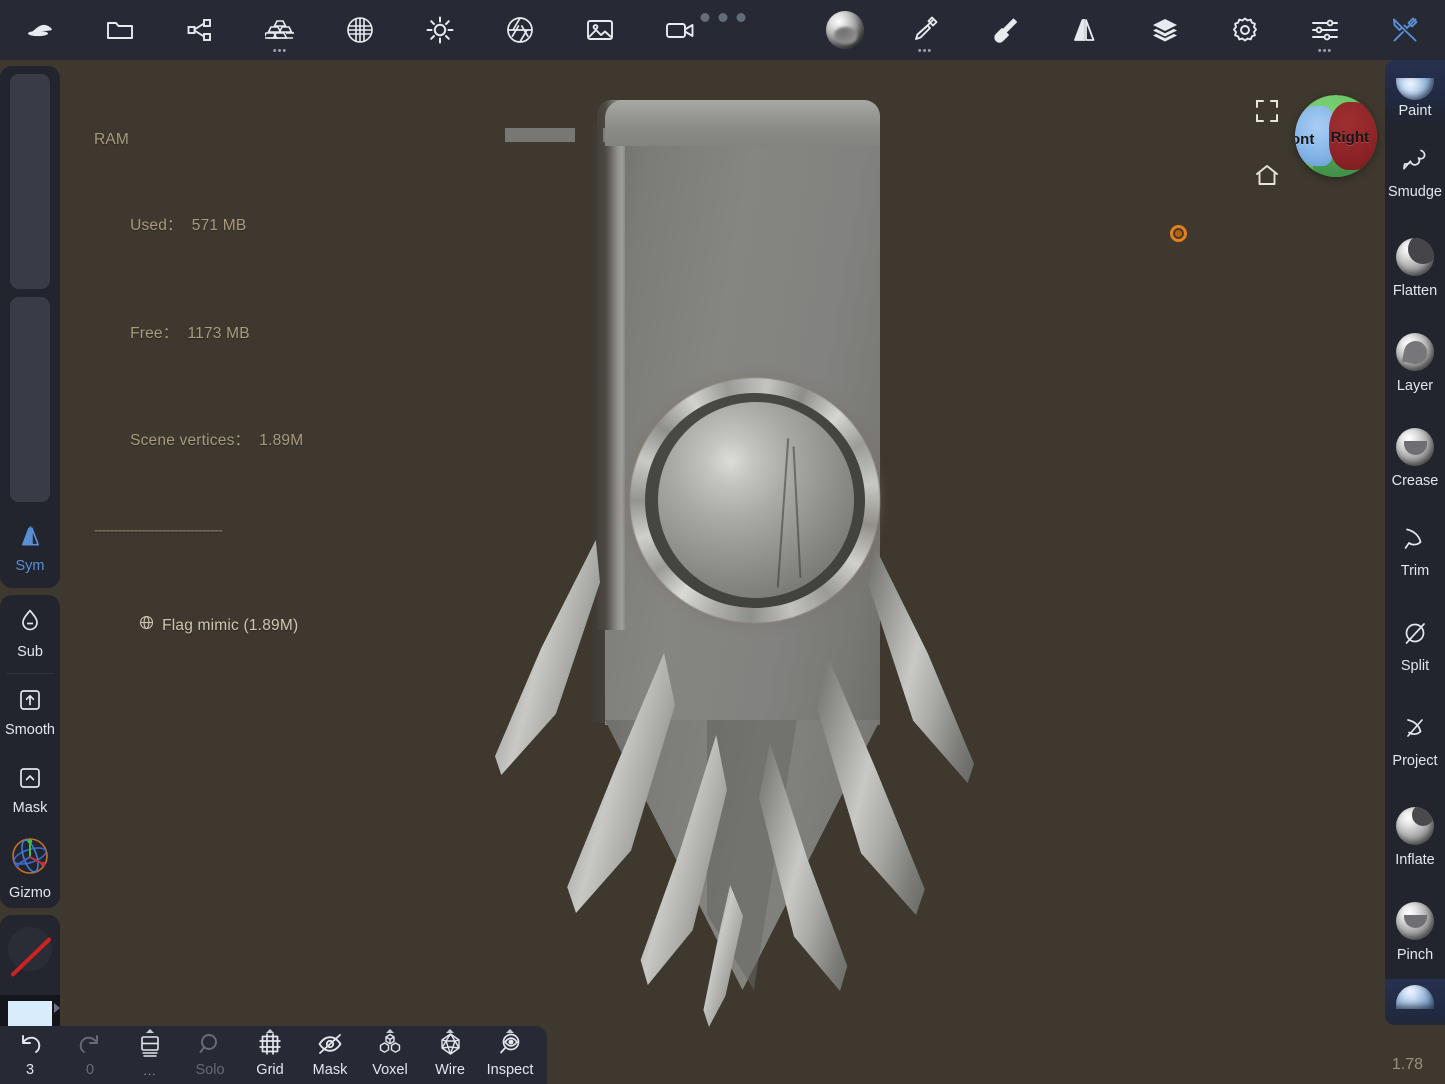 This screenshot has height=1084, width=1445. What do you see at coordinates (600, 30) in the screenshot?
I see `image-icon` at bounding box center [600, 30].